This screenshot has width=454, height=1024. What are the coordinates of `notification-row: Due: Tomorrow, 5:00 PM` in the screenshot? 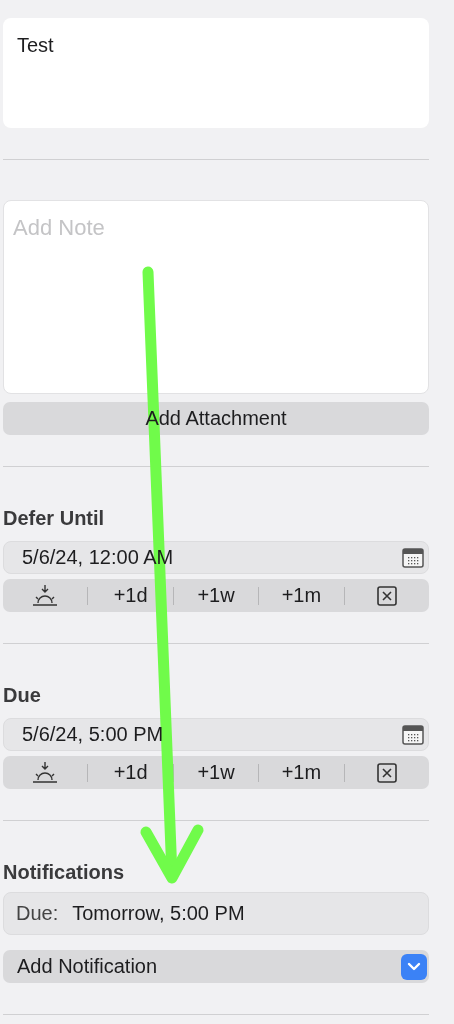 It's located at (216, 913).